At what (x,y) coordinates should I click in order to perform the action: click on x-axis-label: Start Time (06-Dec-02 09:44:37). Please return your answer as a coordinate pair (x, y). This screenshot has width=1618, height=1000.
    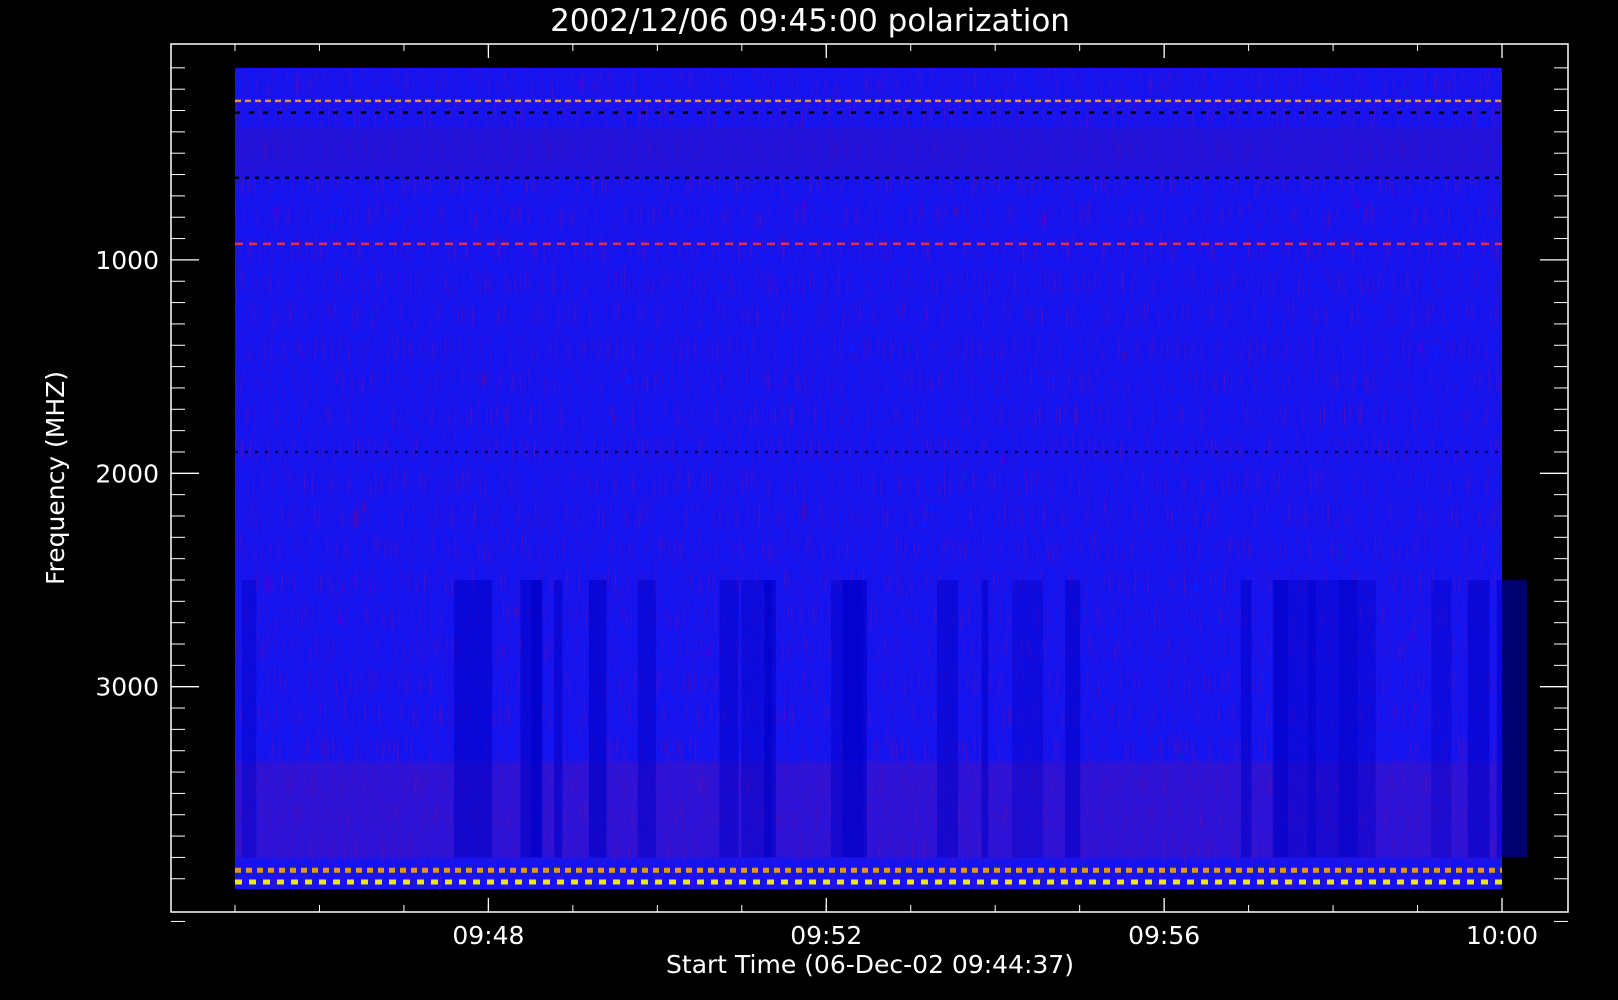
    Looking at the image, I should click on (870, 964).